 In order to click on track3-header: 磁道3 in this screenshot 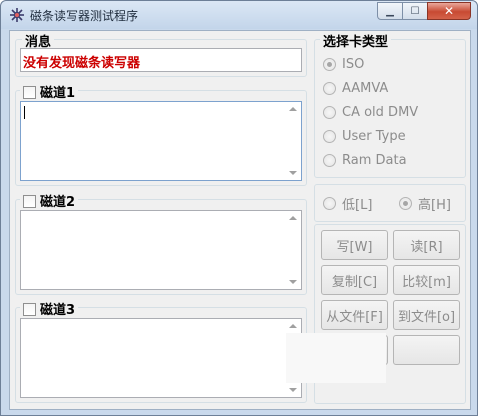, I will do `click(49, 308)`.